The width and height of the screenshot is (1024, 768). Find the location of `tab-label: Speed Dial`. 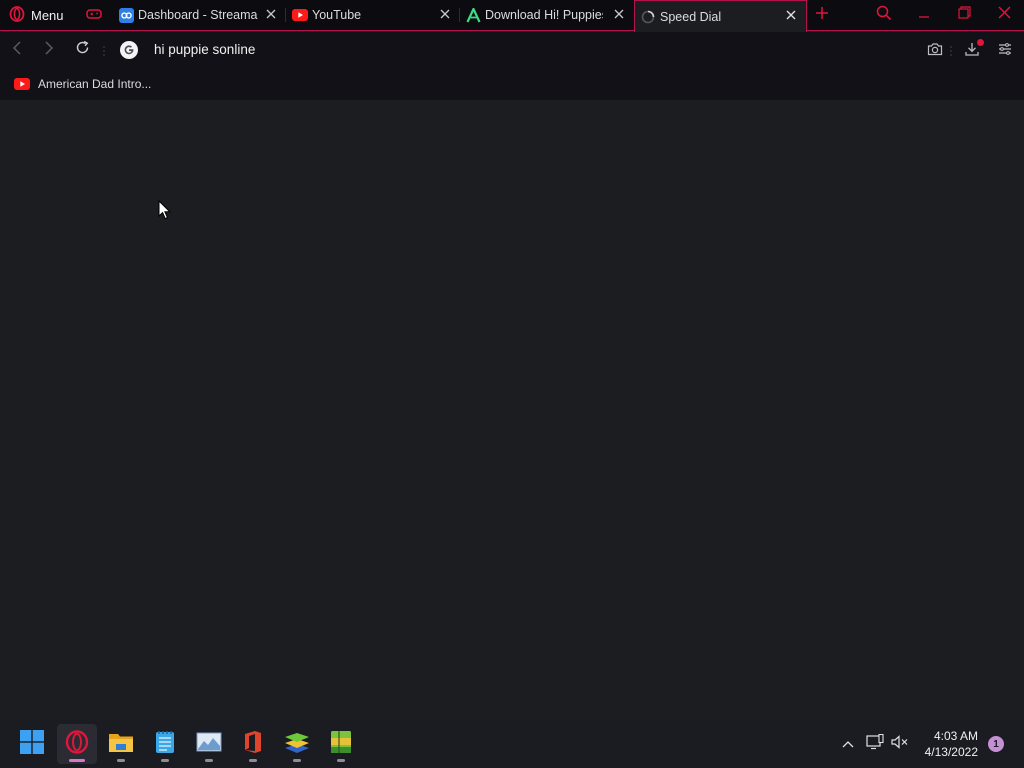

tab-label: Speed Dial is located at coordinates (691, 16).